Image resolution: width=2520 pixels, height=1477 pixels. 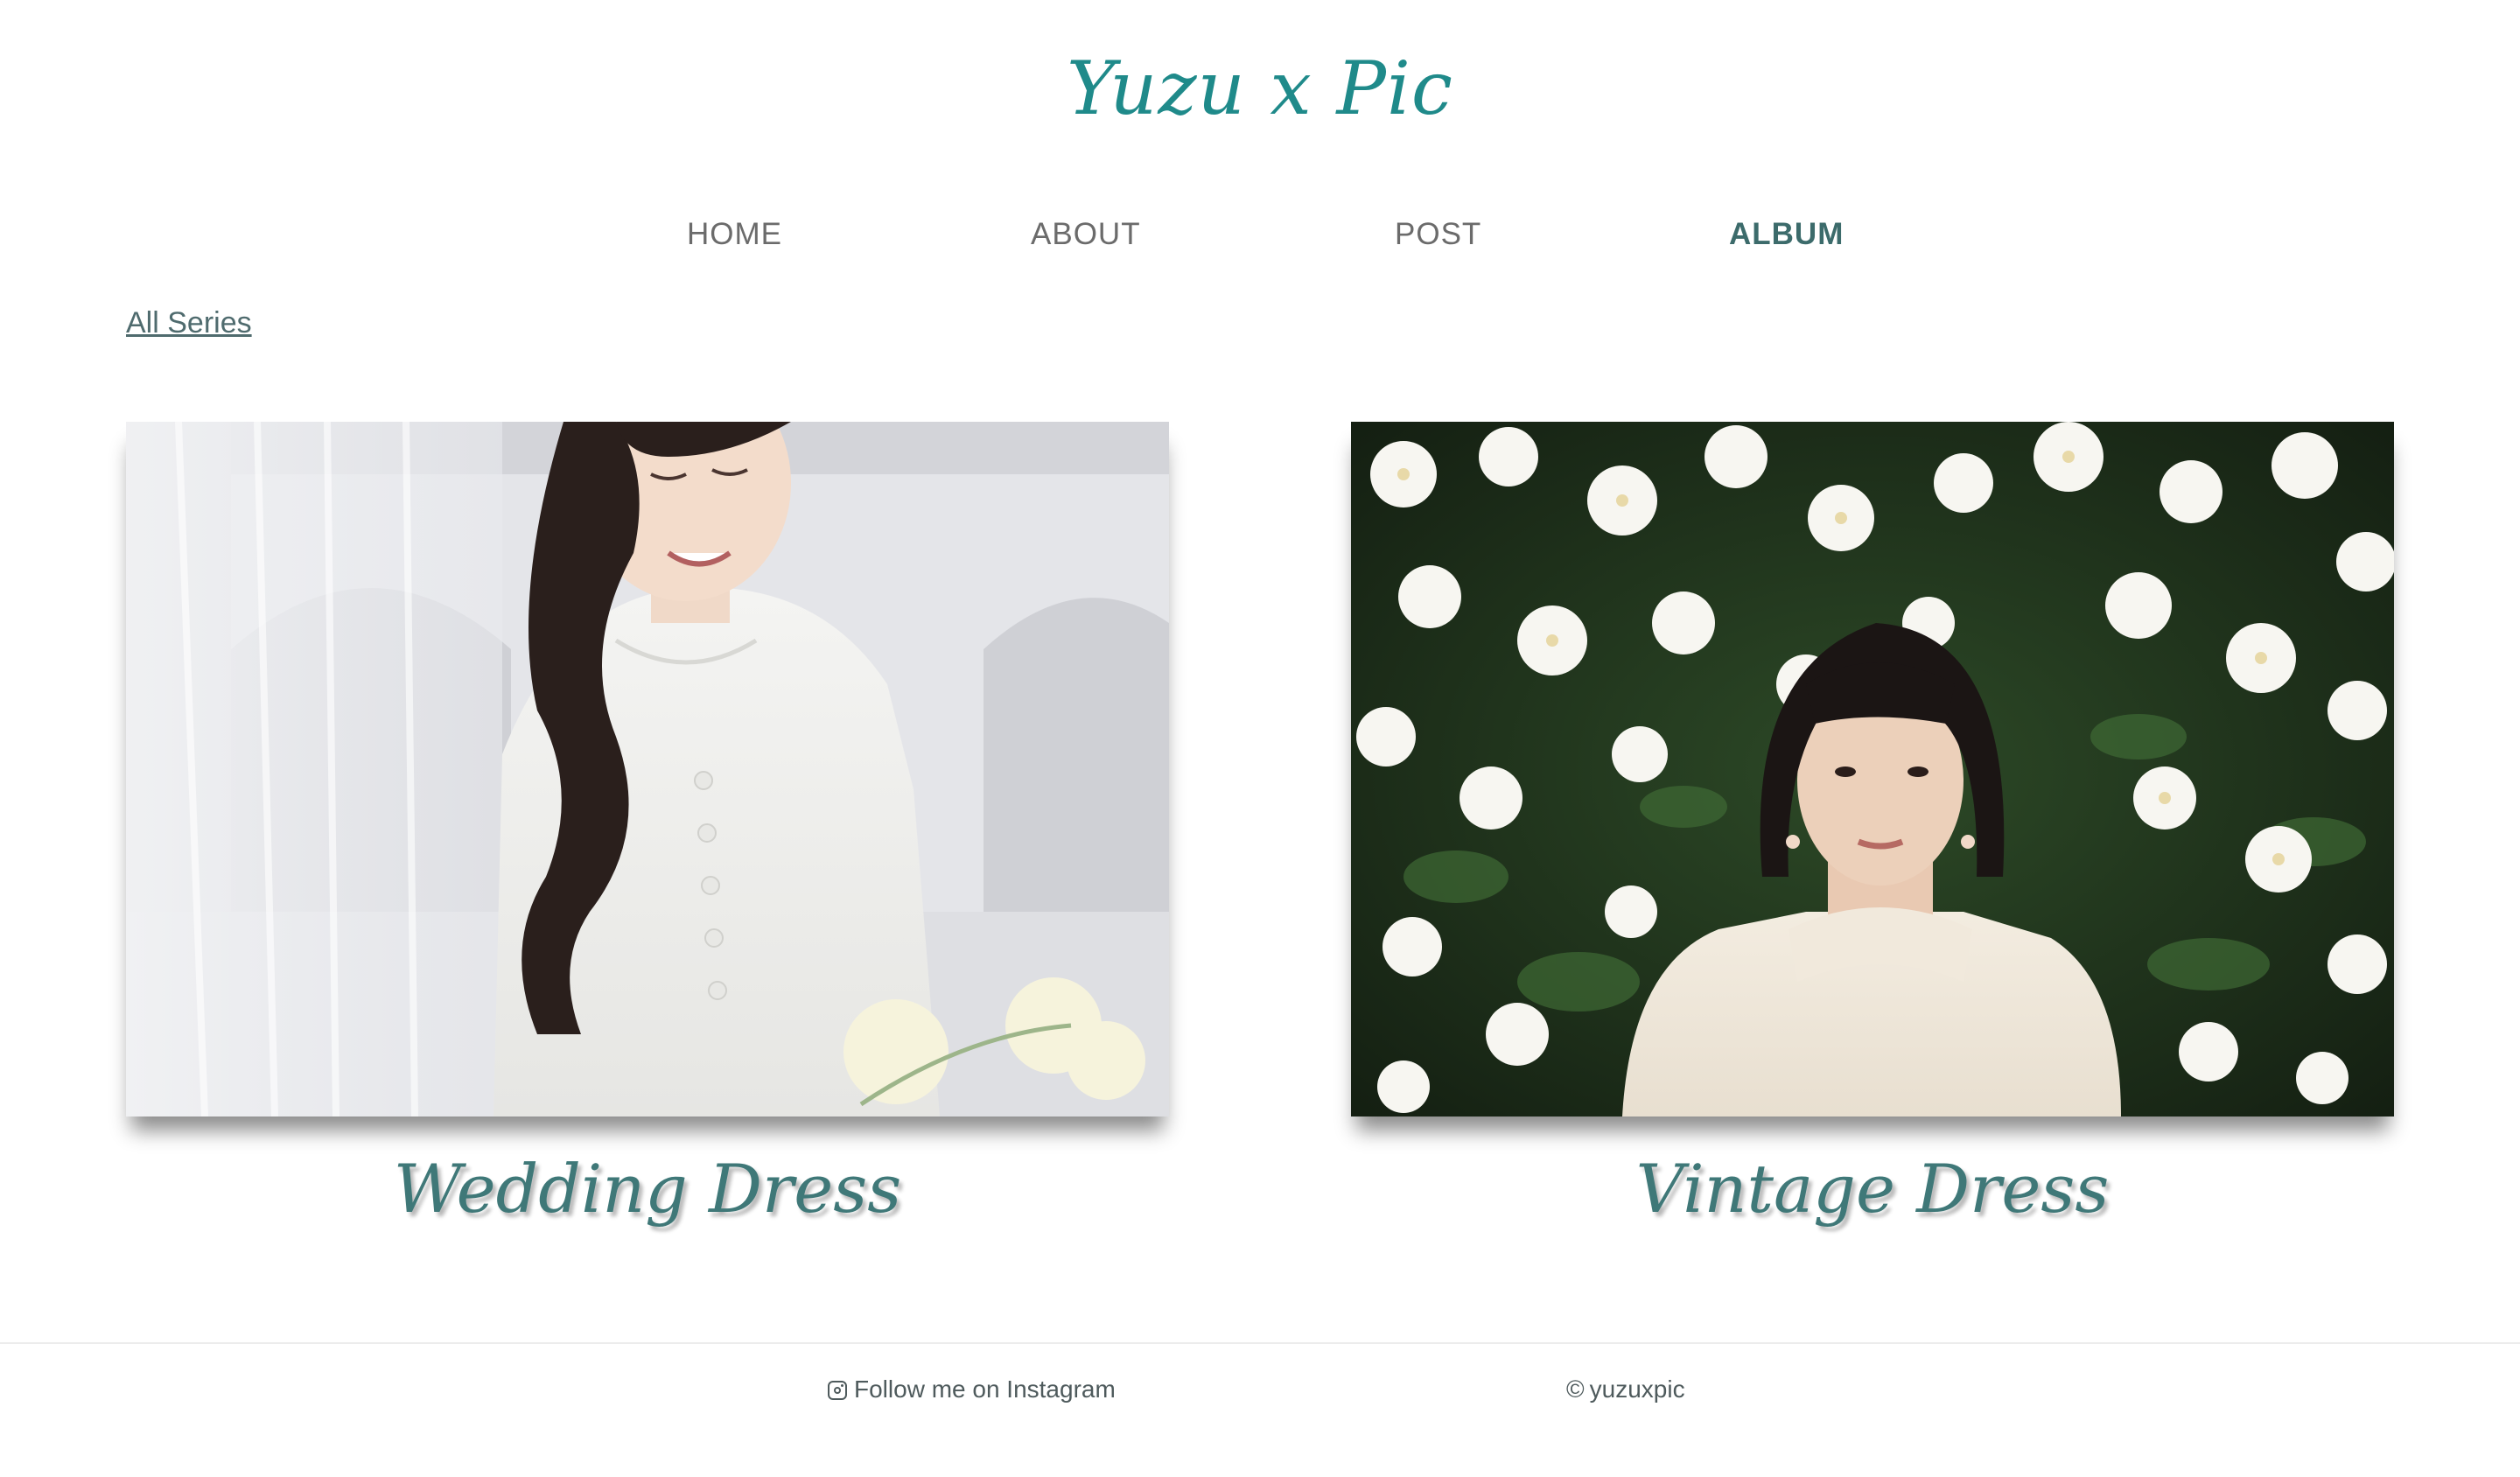 I want to click on site-footer: Follow me on Instagram © yuzuxpic, so click(x=1260, y=1409).